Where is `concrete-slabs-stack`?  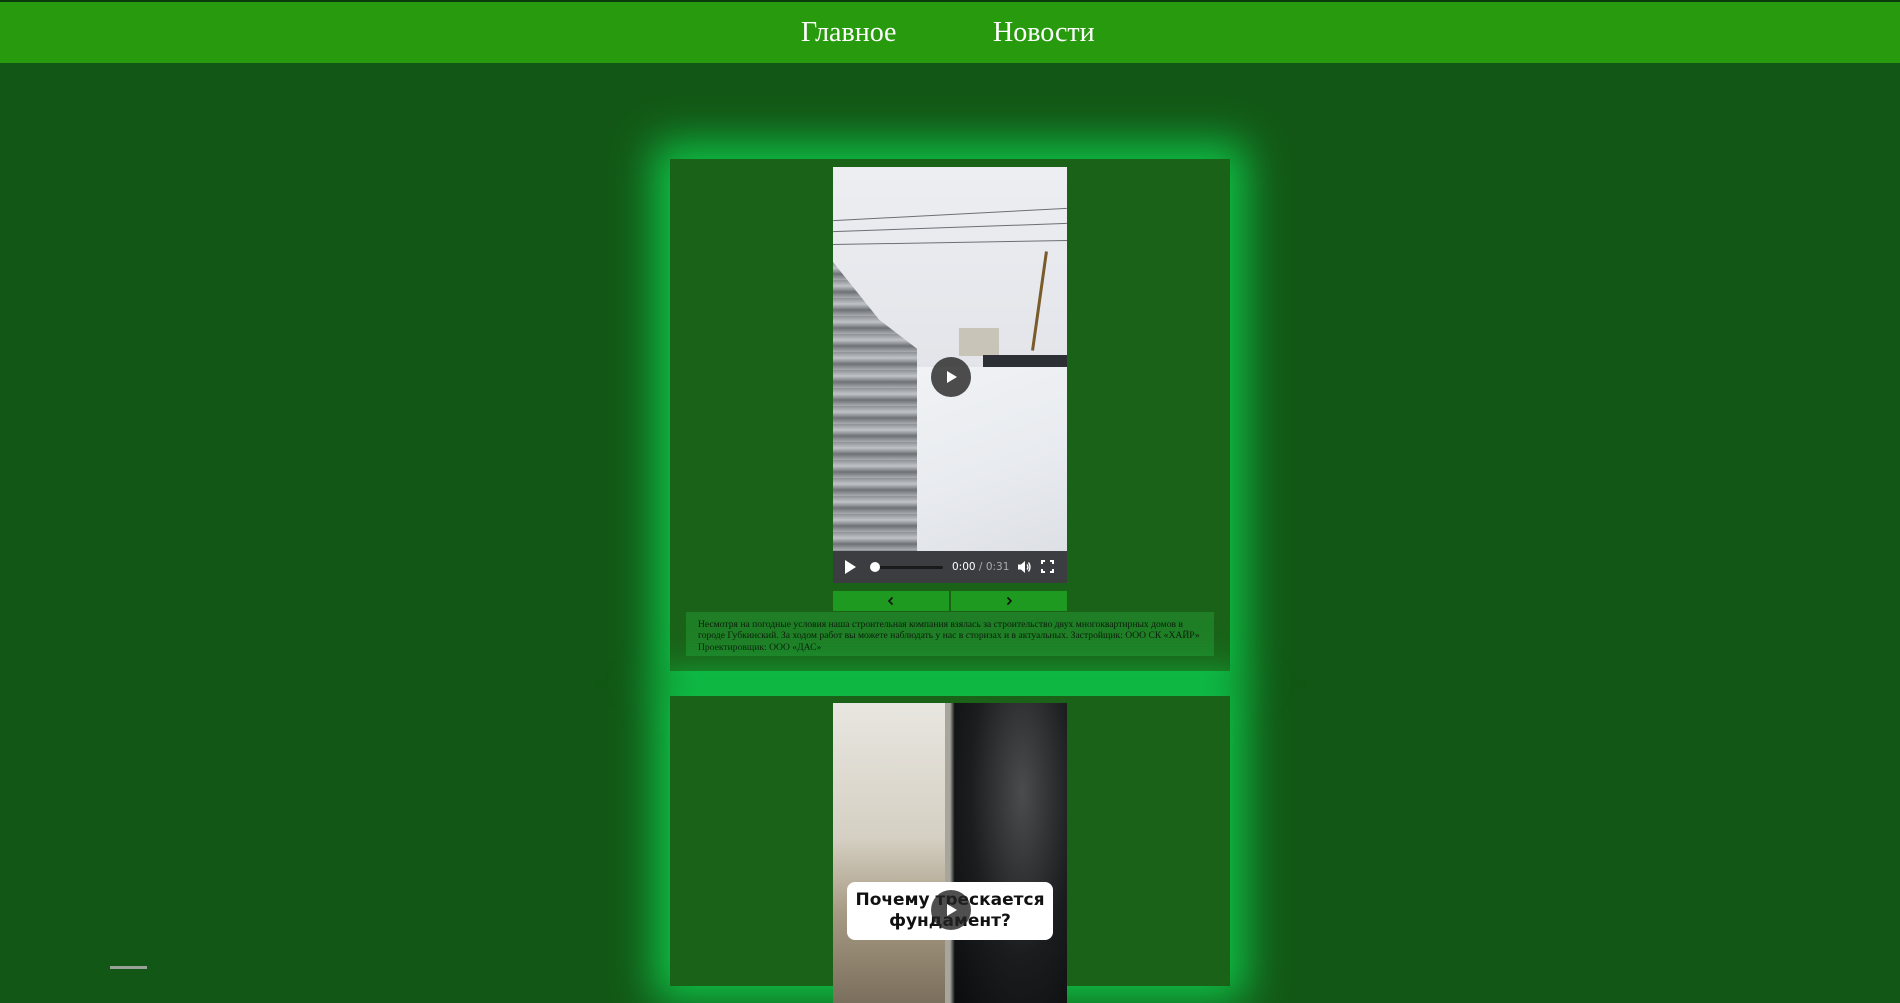
concrete-slabs-stack is located at coordinates (875, 406).